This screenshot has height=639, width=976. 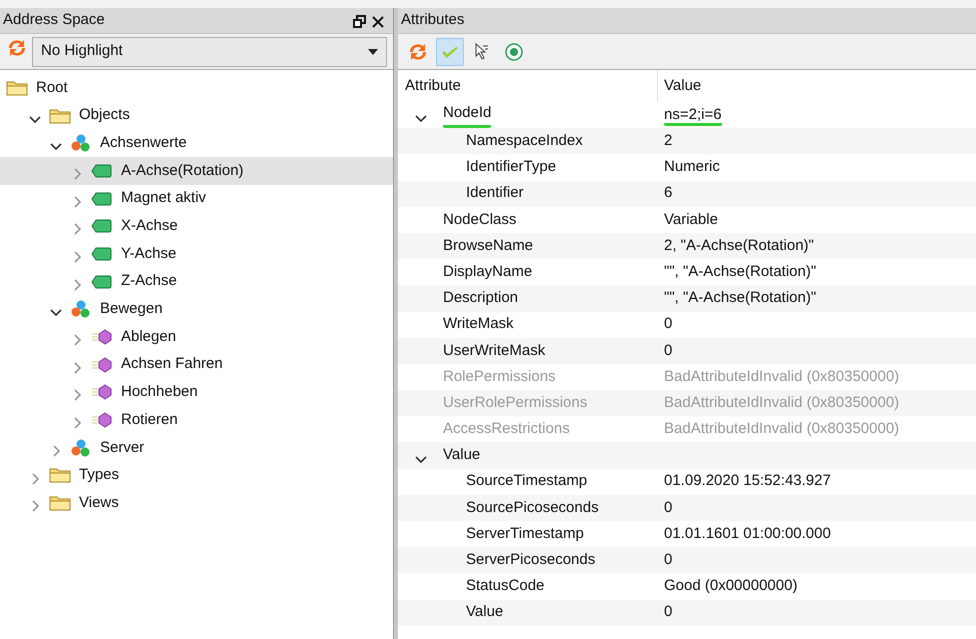 What do you see at coordinates (525, 534) in the screenshot?
I see `attribute-name: ServerTimestamp` at bounding box center [525, 534].